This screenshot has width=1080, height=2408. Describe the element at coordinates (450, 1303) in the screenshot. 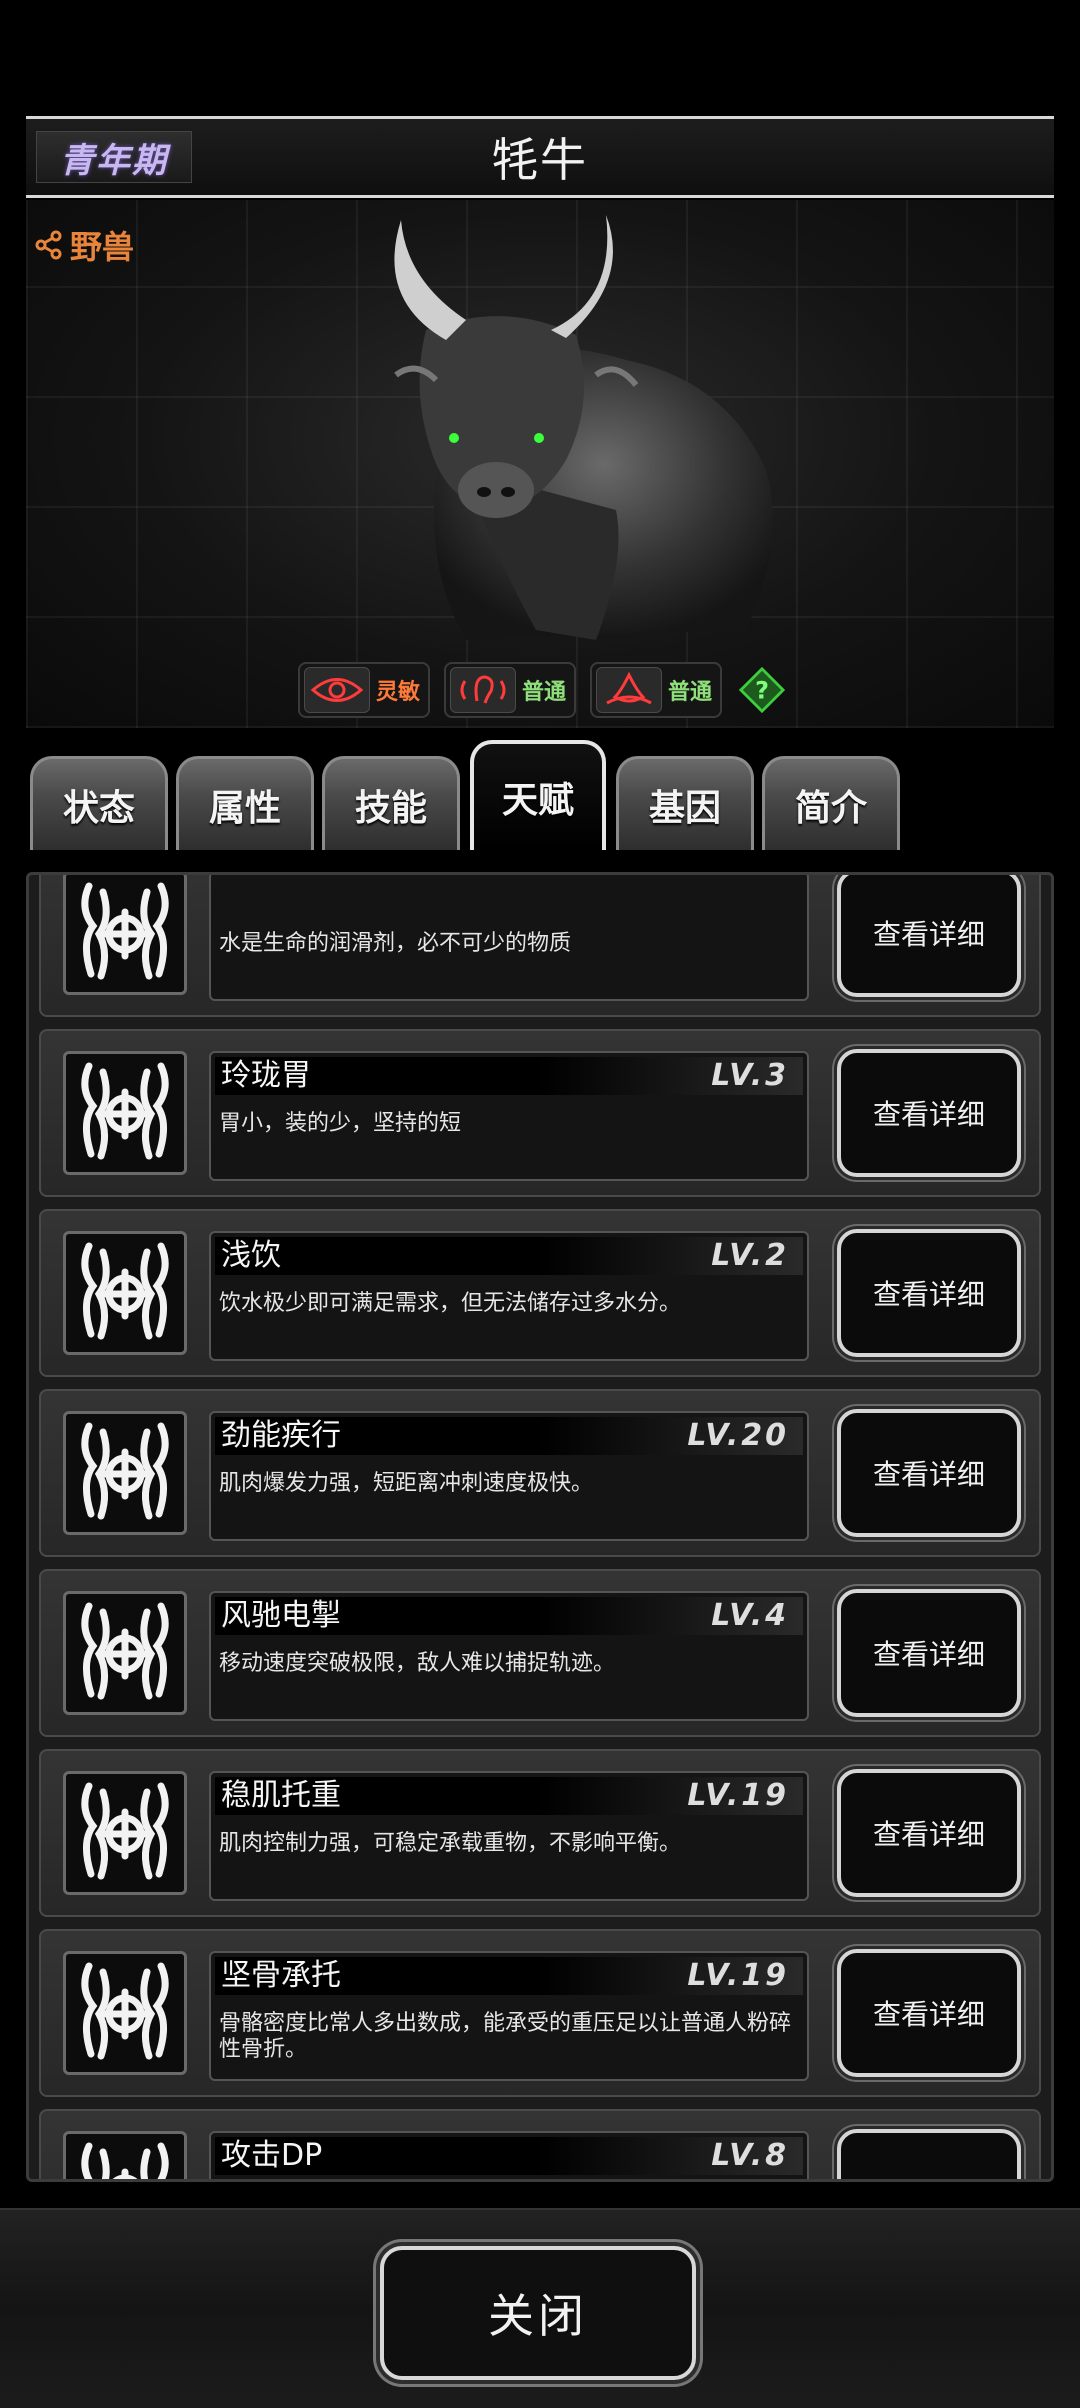

I see `talent-description: 饮水极少即可满足需求，但无法储存过多水分。` at that location.